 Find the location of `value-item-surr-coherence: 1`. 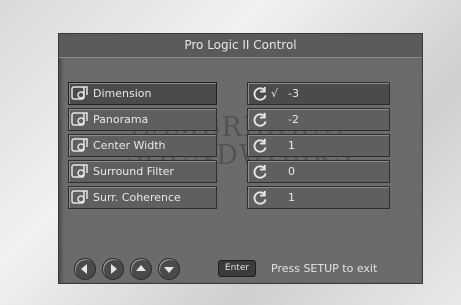

value-item-surr-coherence: 1 is located at coordinates (318, 197).